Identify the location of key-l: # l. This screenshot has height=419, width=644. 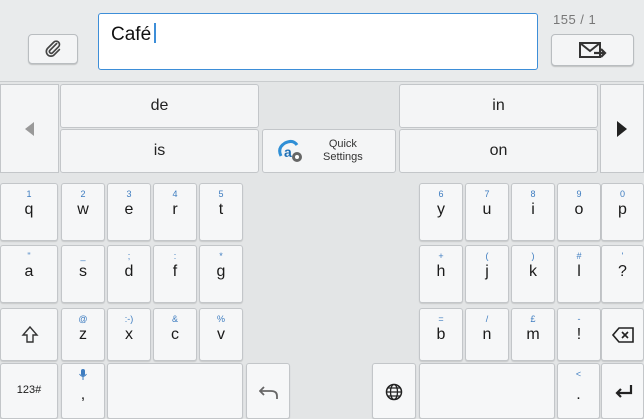
(579, 274).